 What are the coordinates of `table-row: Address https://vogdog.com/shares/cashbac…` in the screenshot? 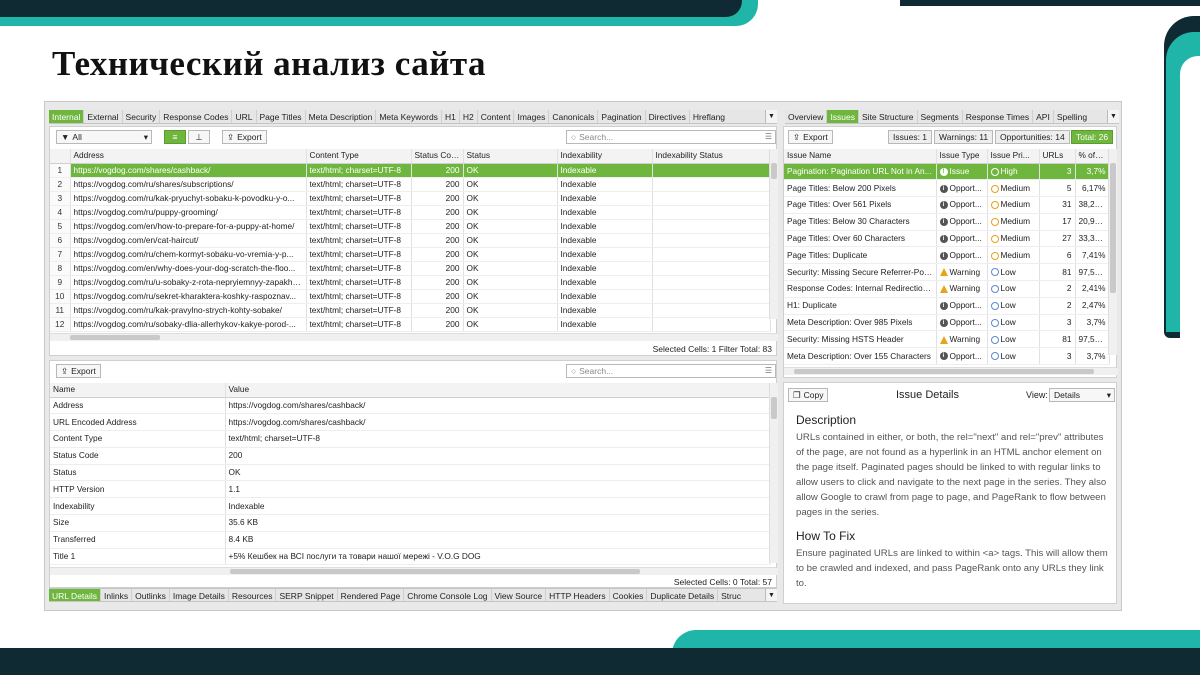 It's located at (410, 406).